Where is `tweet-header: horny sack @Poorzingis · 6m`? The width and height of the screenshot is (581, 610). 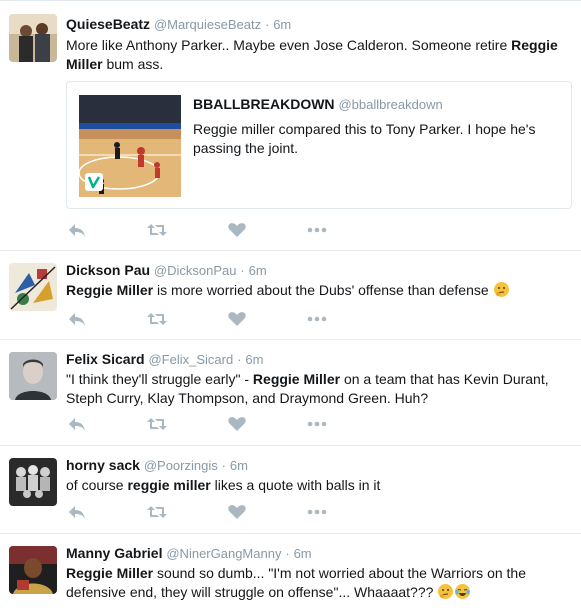
tweet-header: horny sack @Poorzingis · 6m is located at coordinates (319, 465).